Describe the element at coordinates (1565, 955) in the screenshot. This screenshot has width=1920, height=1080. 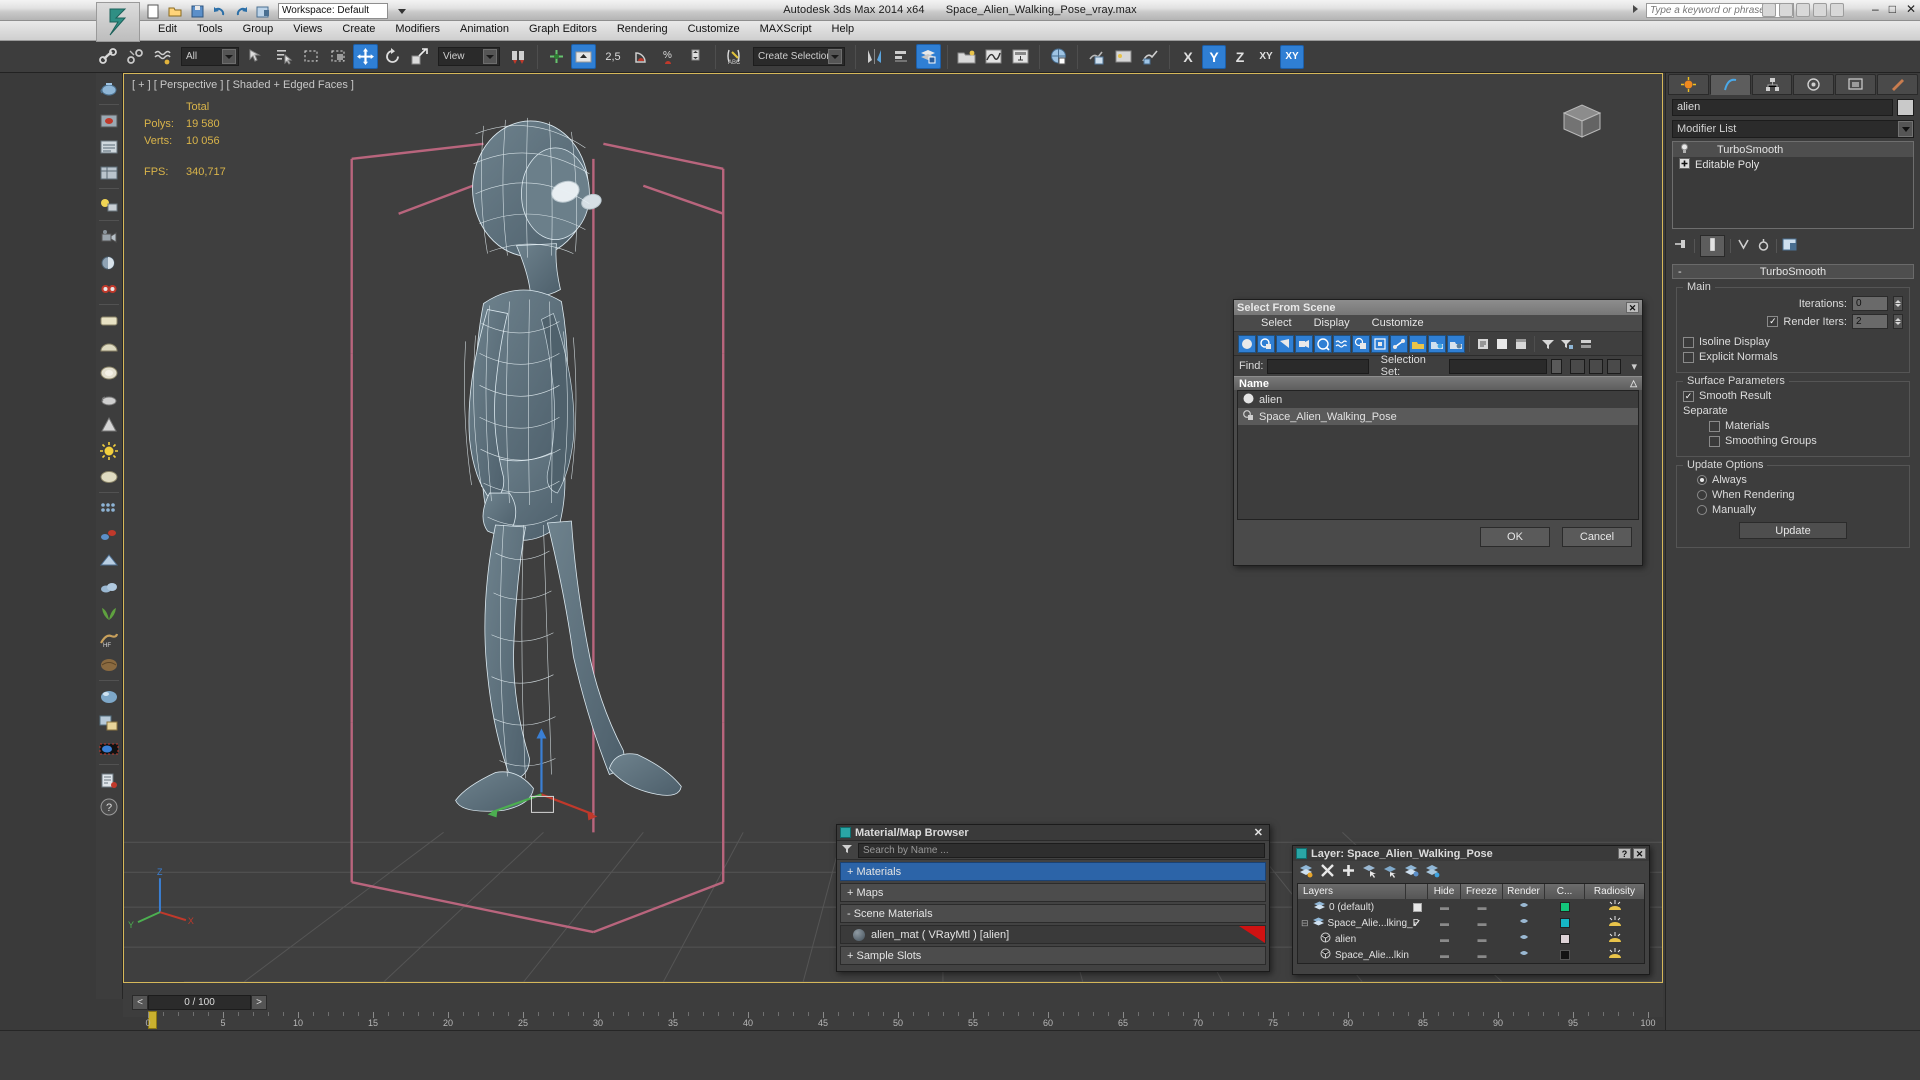
I see `layer-color-swatch` at that location.